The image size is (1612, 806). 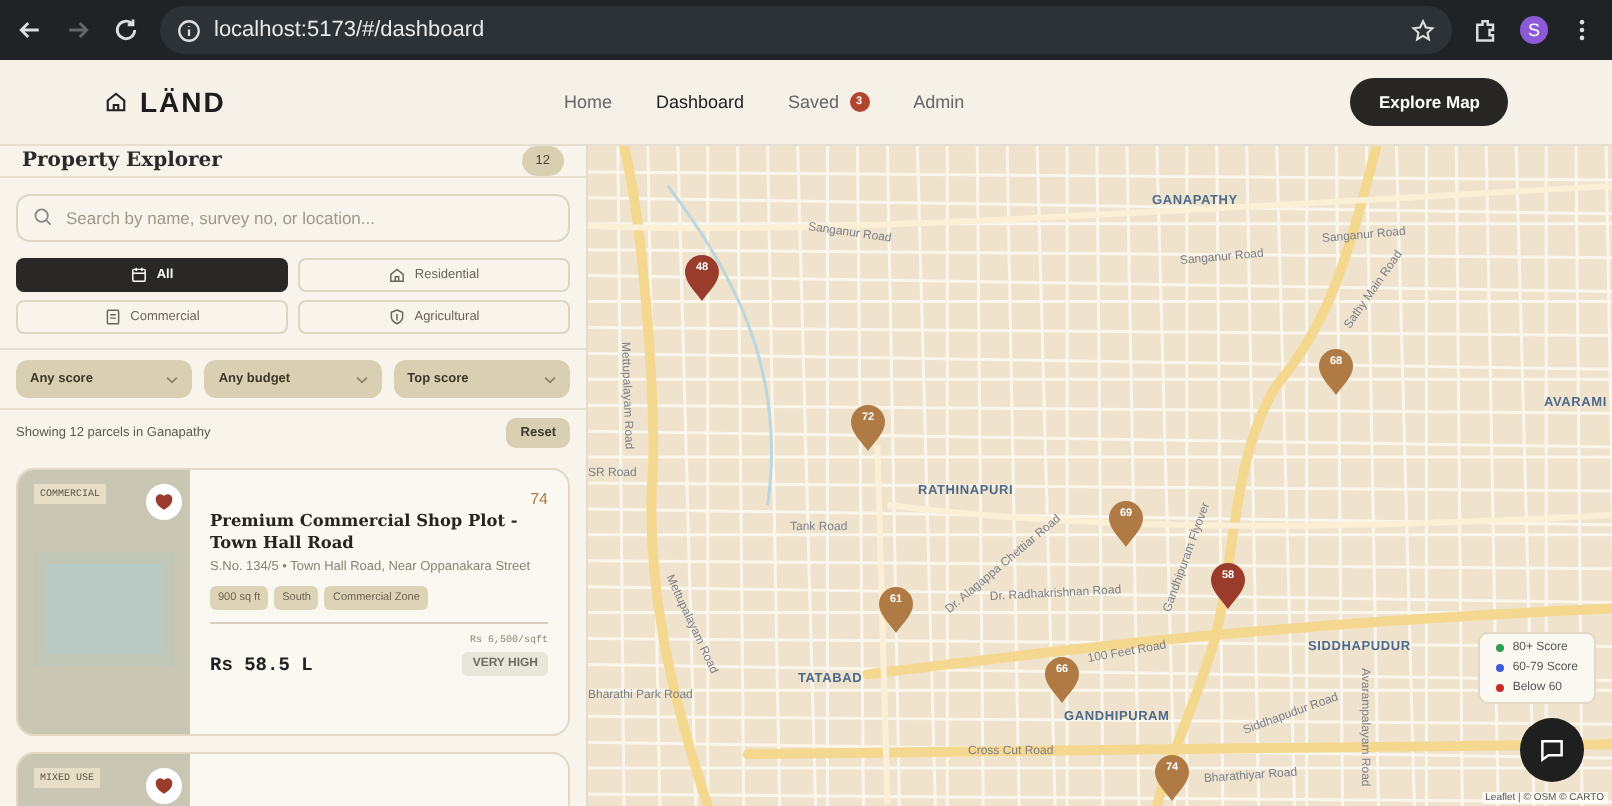 What do you see at coordinates (139, 275) in the screenshot?
I see `calendar-icon` at bounding box center [139, 275].